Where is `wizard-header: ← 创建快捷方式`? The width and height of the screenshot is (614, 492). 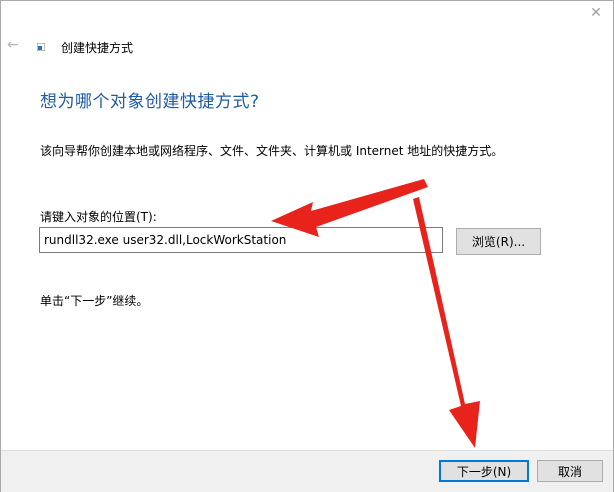
wizard-header: ← 创建快捷方式 is located at coordinates (307, 48).